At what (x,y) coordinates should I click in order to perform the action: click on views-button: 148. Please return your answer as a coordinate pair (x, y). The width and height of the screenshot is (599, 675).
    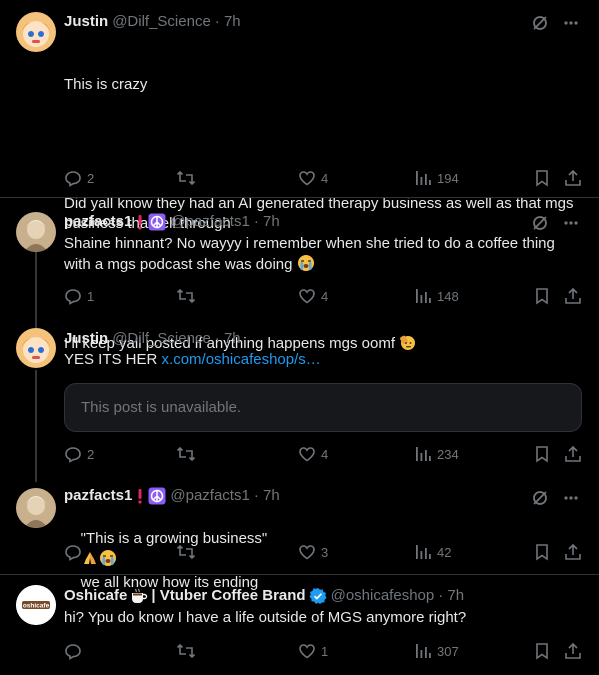
    Looking at the image, I should click on (436, 296).